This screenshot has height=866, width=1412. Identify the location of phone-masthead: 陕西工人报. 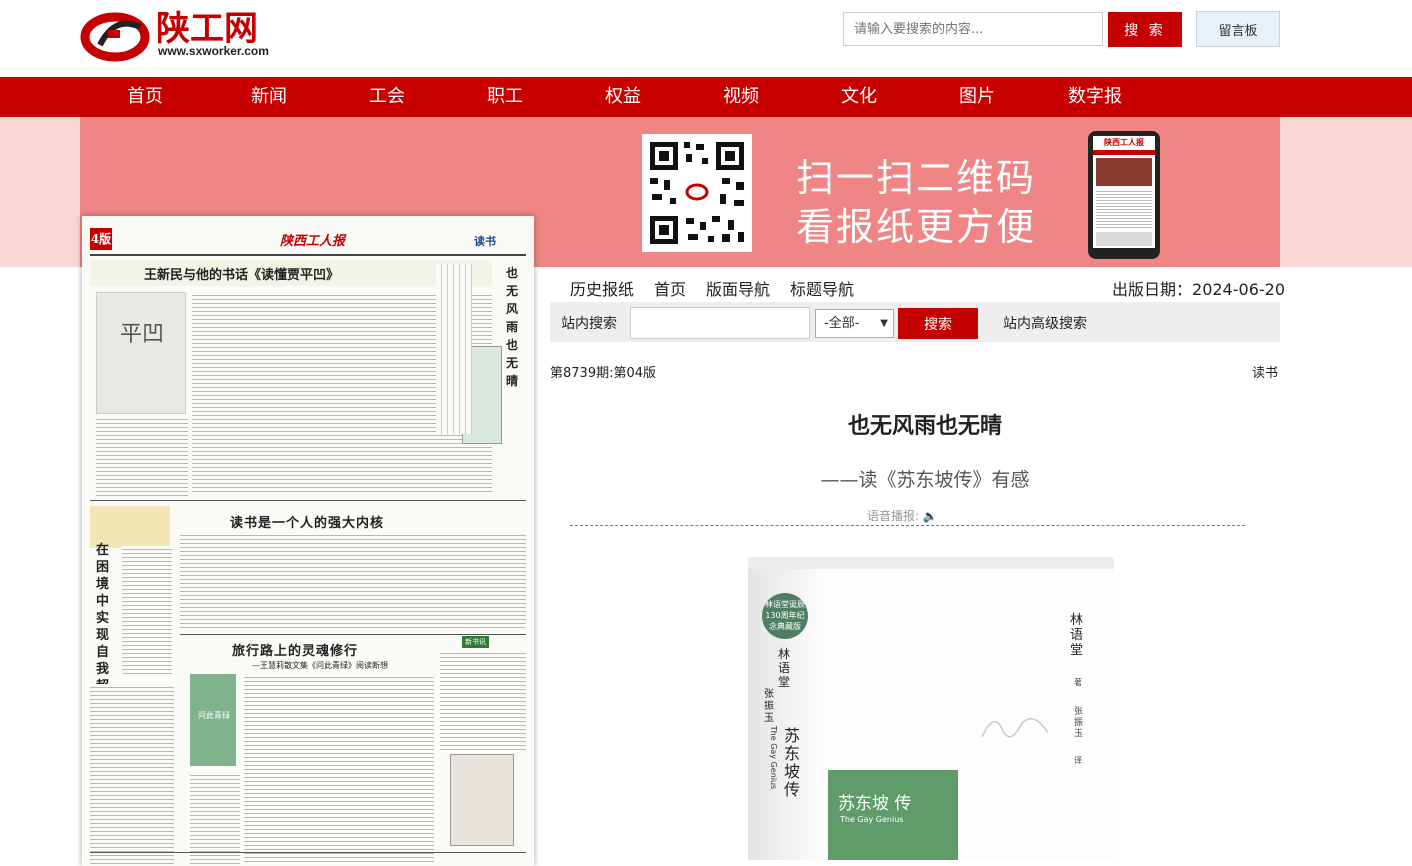
(1124, 143).